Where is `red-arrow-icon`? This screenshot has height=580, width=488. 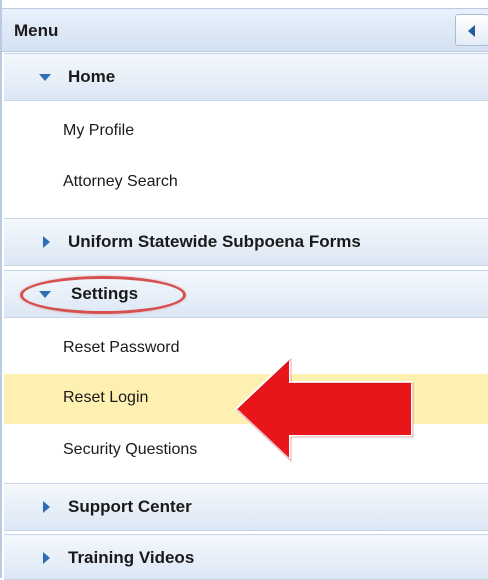 red-arrow-icon is located at coordinates (324, 409).